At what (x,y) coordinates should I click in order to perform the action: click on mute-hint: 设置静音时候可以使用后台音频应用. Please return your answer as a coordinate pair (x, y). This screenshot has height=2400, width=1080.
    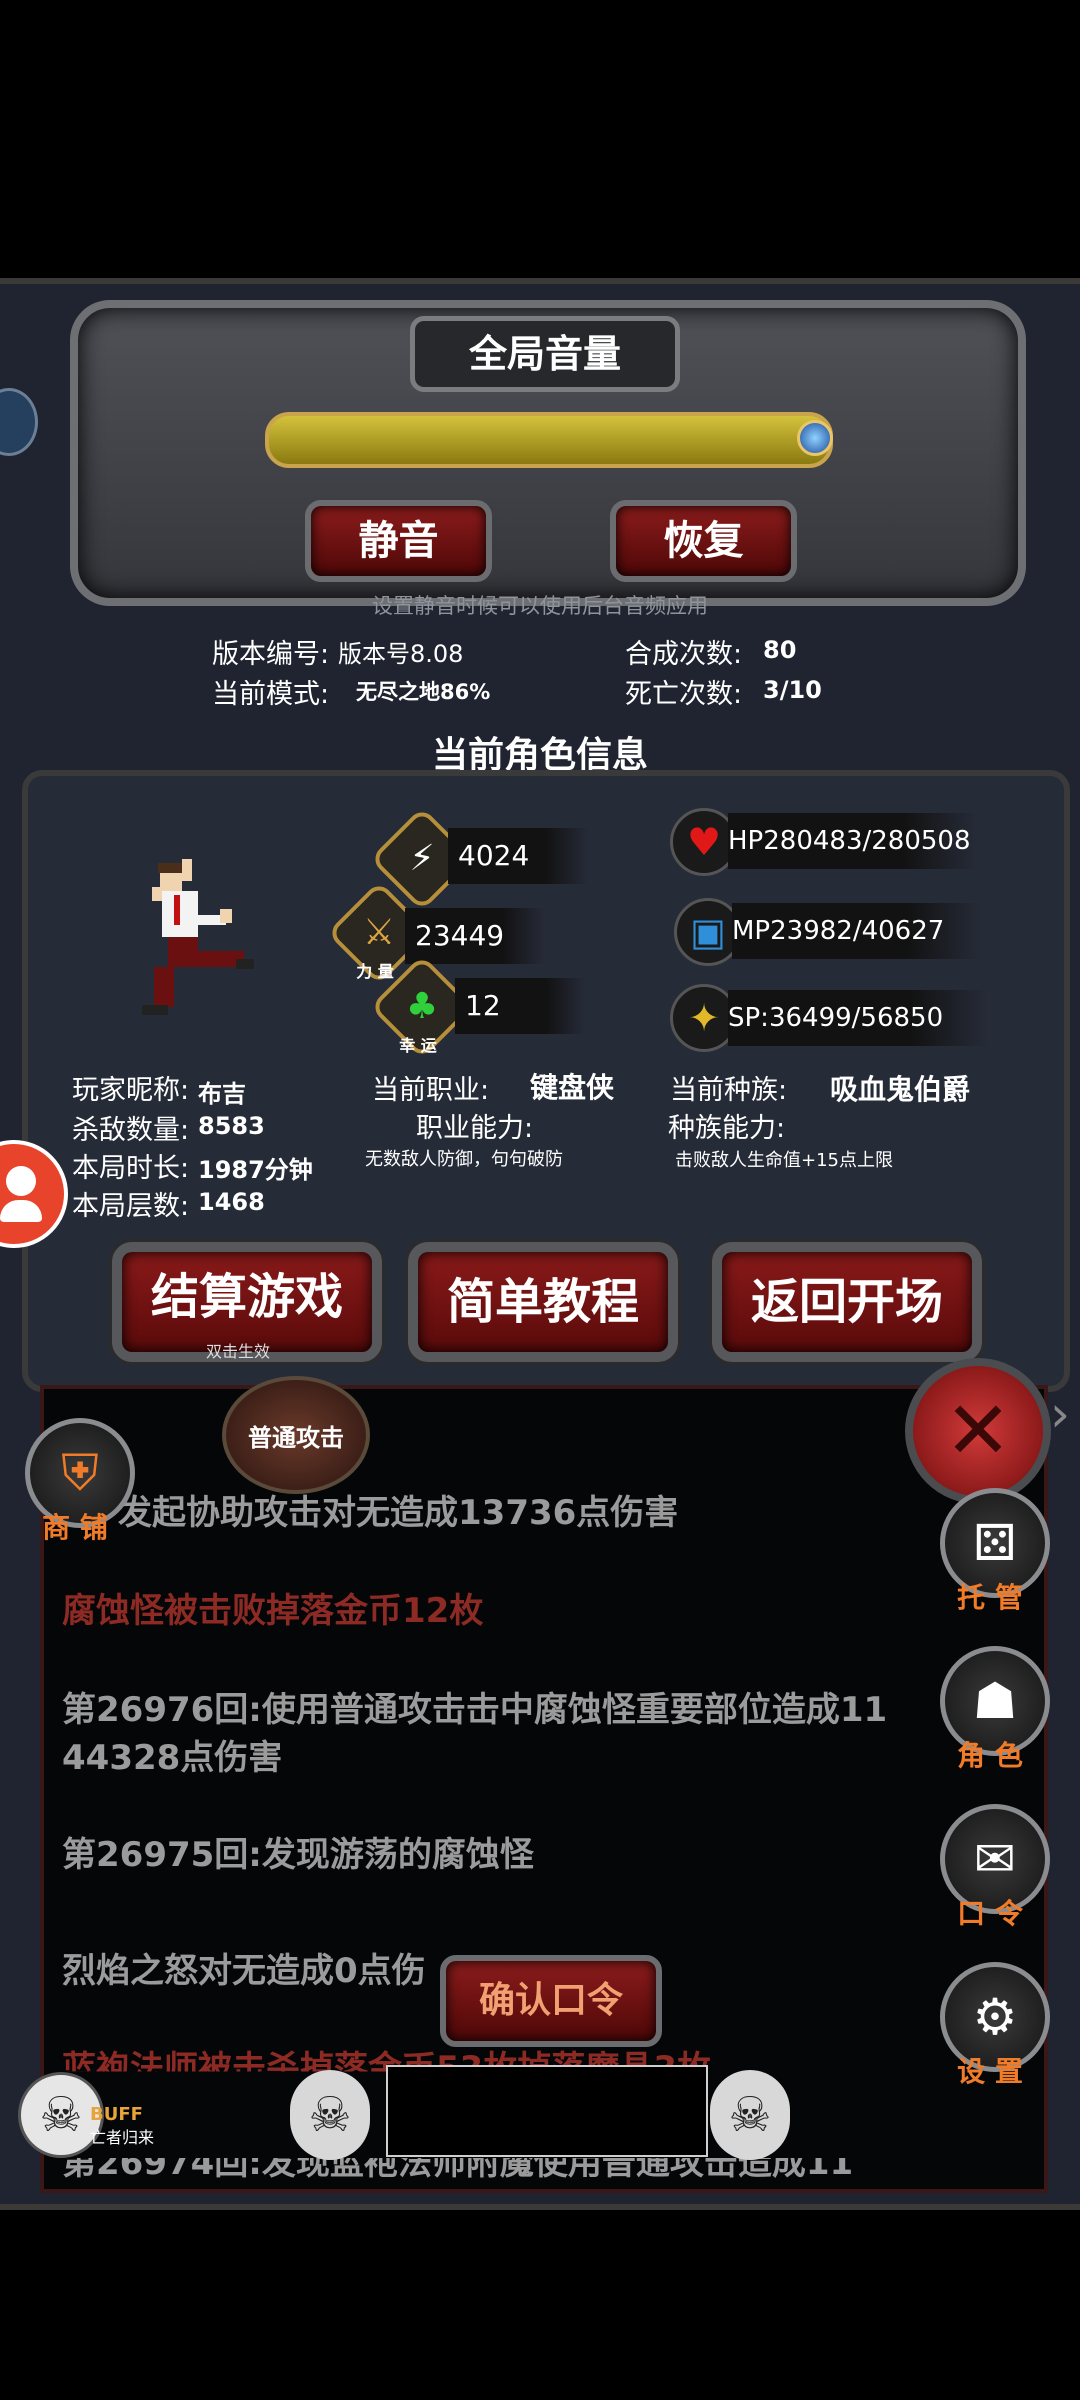
    Looking at the image, I should click on (540, 606).